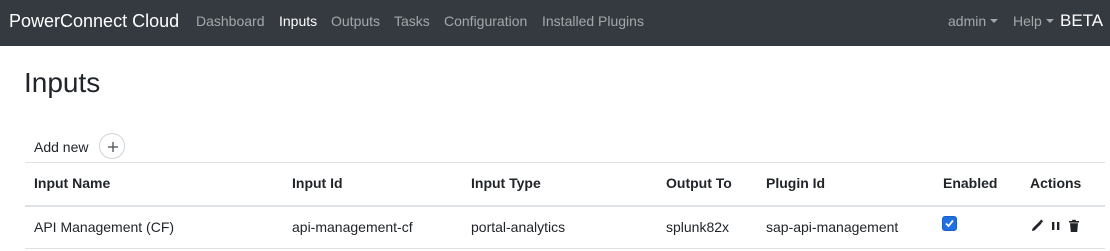 This screenshot has width=1110, height=251. What do you see at coordinates (832, 227) in the screenshot?
I see `cell-plugin-id: sap-api-management` at bounding box center [832, 227].